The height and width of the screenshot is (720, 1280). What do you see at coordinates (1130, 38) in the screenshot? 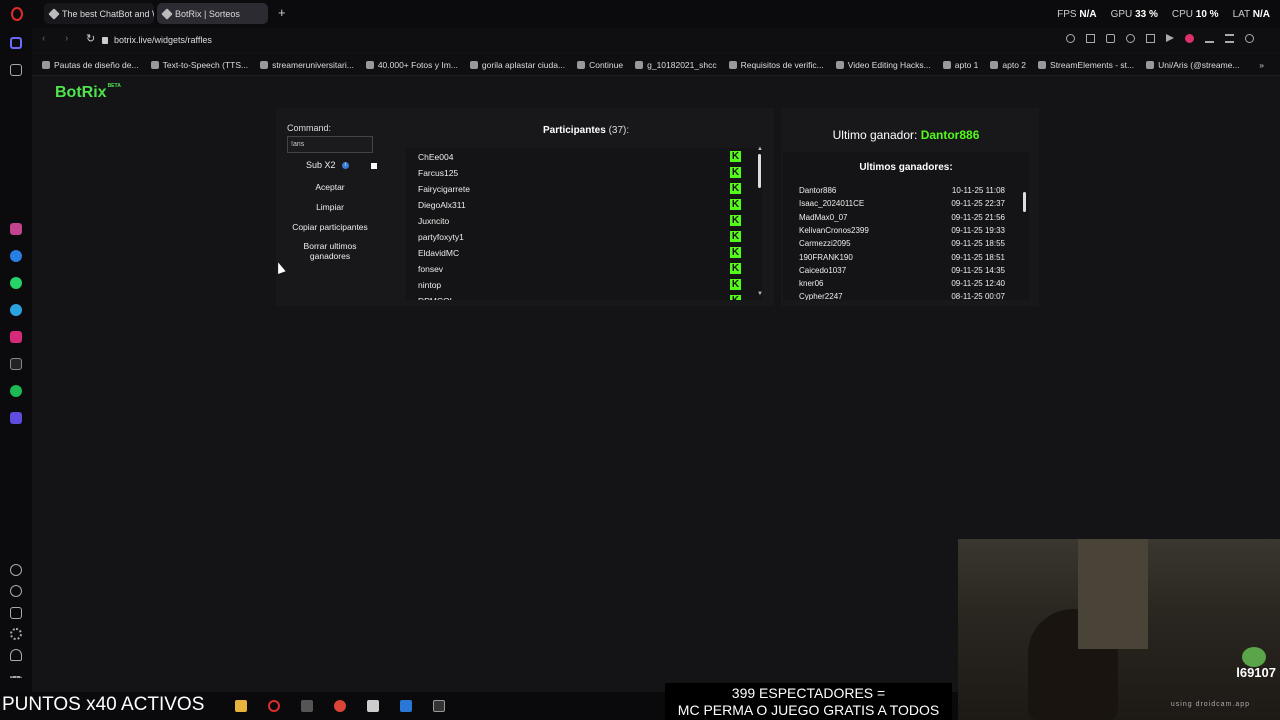
I see `shield-icon` at bounding box center [1130, 38].